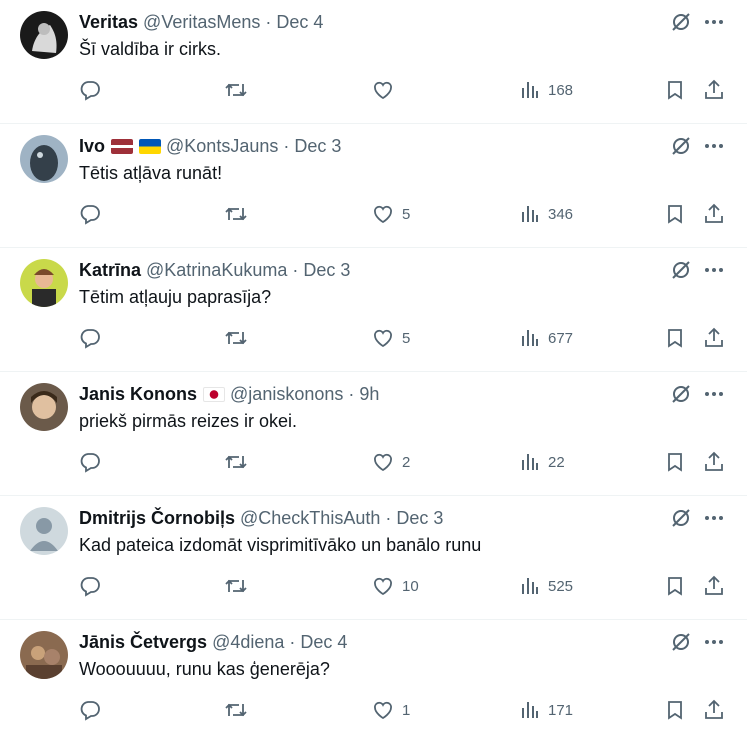 Image resolution: width=747 pixels, height=736 pixels. Describe the element at coordinates (151, 173) in the screenshot. I see `tweet-text: Tētis atļāva runāt!` at that location.